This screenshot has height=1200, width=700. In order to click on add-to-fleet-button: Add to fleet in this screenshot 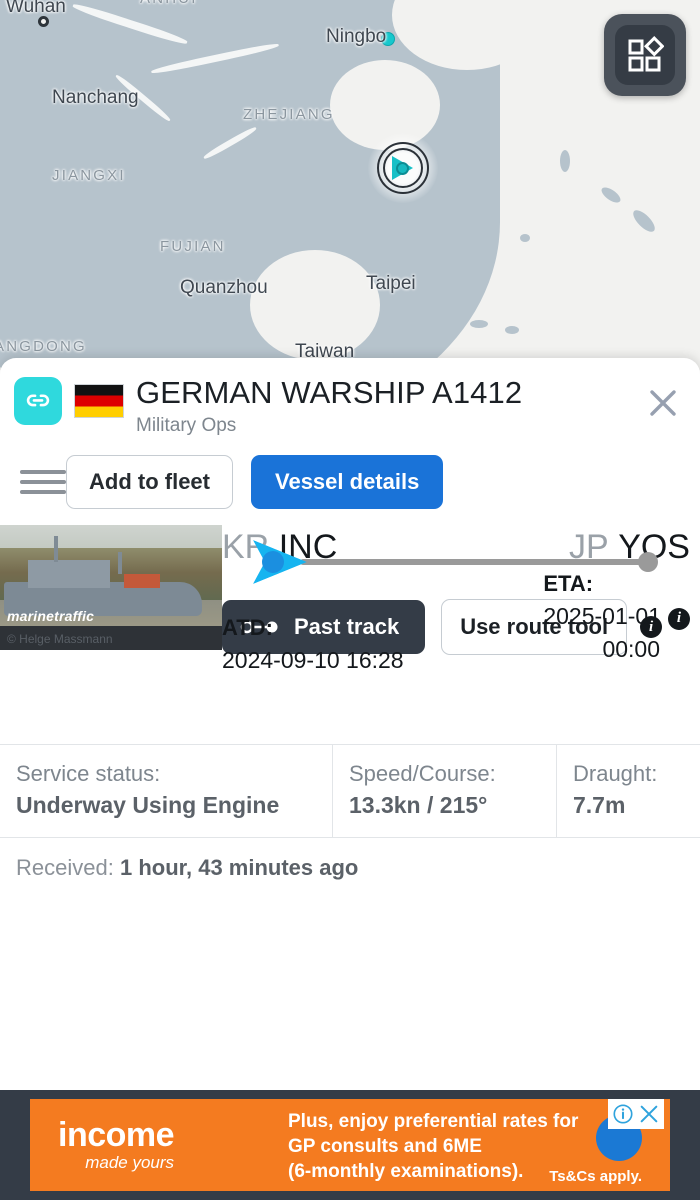, I will do `click(149, 482)`.